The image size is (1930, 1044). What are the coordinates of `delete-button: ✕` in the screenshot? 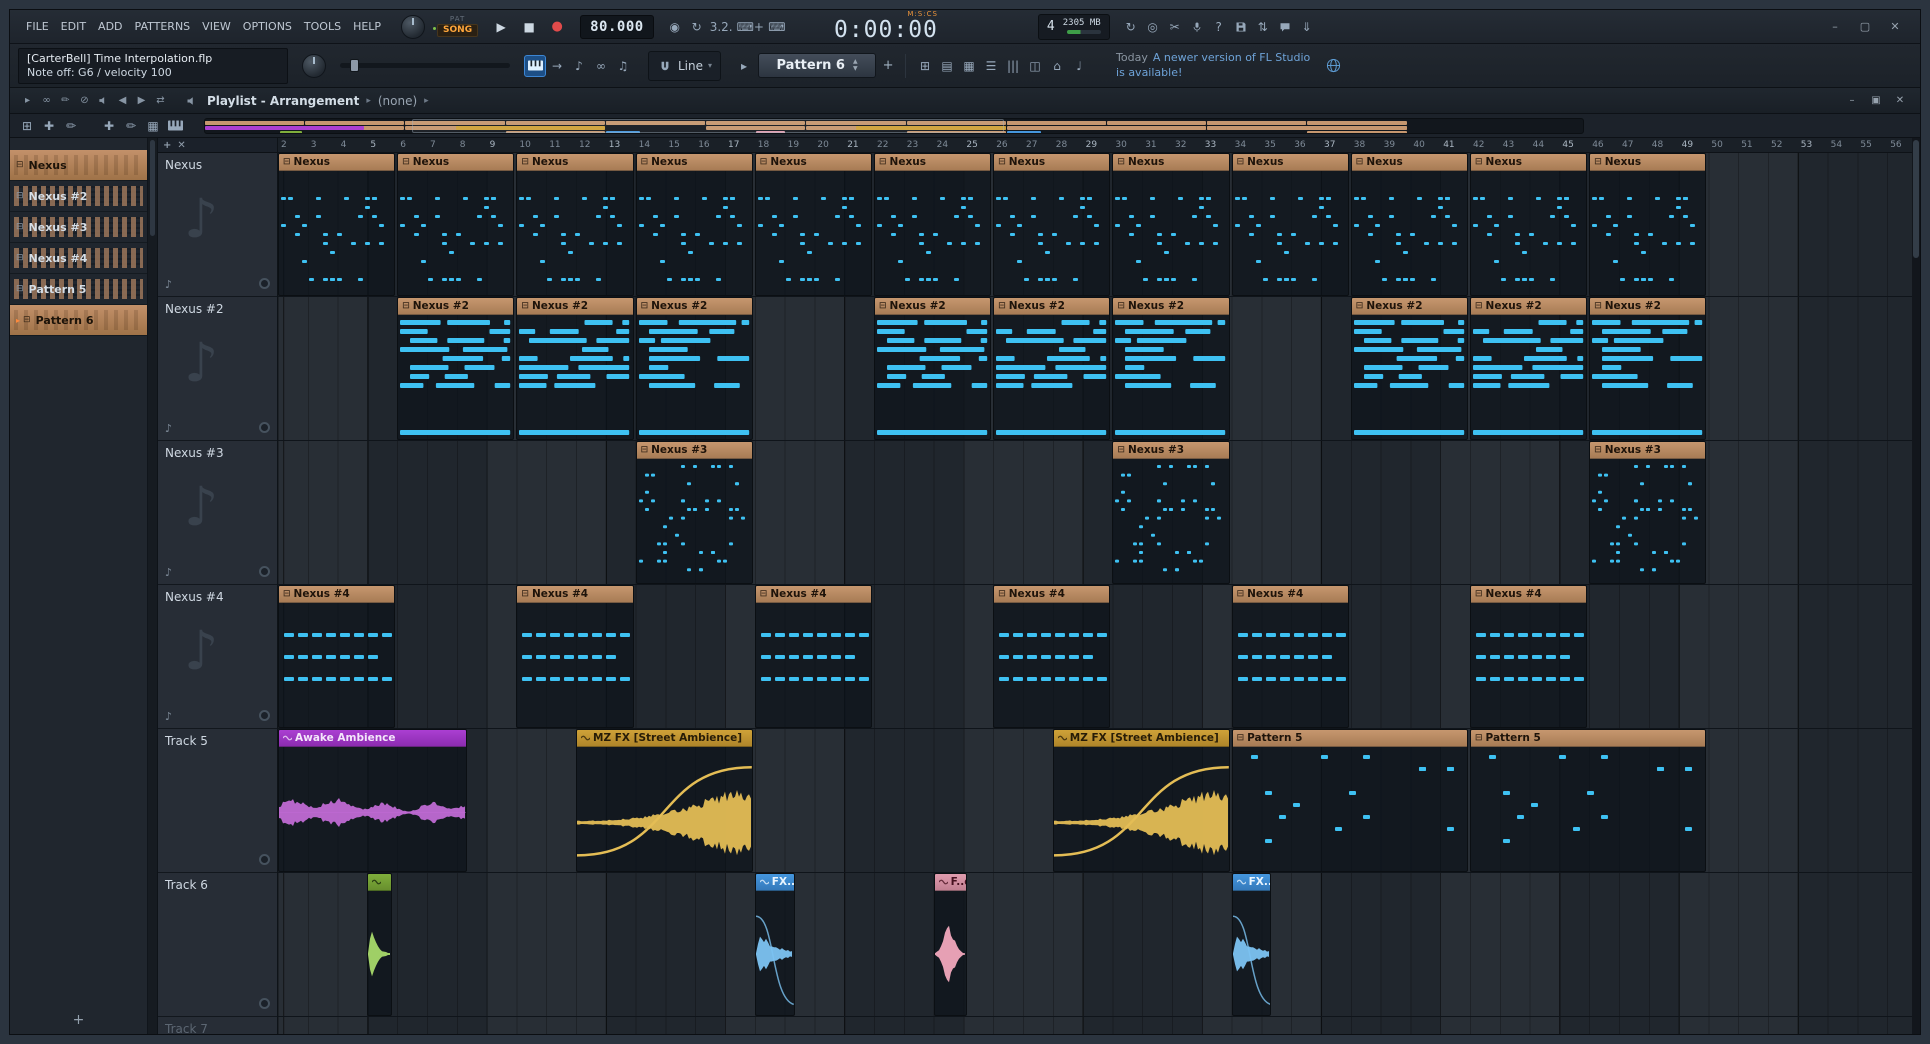 It's located at (181, 145).